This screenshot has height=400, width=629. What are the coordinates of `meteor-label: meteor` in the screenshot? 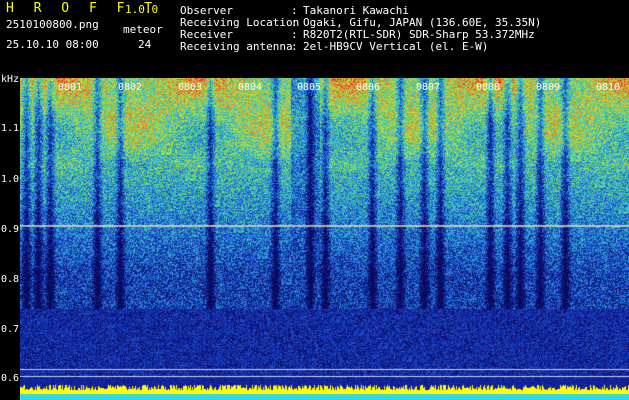 It's located at (143, 29).